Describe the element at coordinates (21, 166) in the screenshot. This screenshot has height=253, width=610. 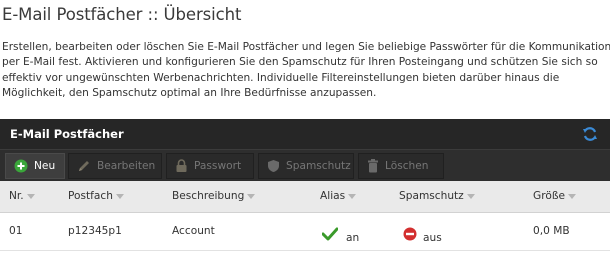
I see `plus-circle-icon` at that location.